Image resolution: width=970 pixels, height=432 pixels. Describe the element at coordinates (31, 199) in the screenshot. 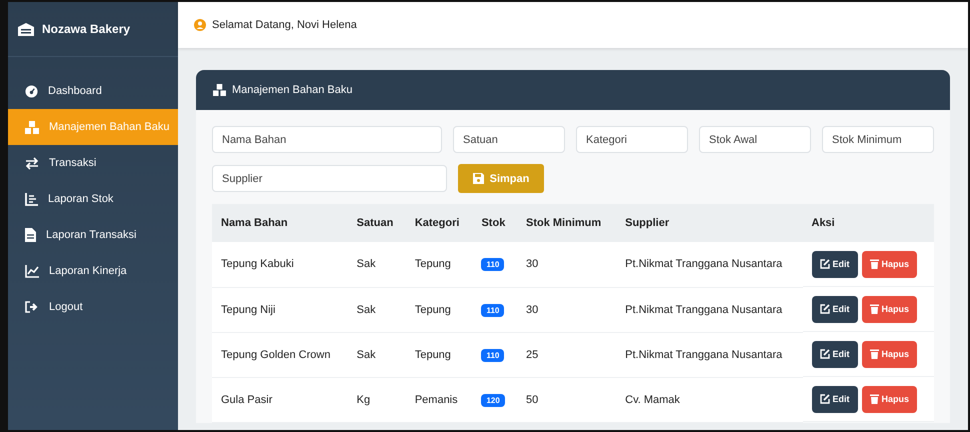

I see `list-chart-icon` at that location.